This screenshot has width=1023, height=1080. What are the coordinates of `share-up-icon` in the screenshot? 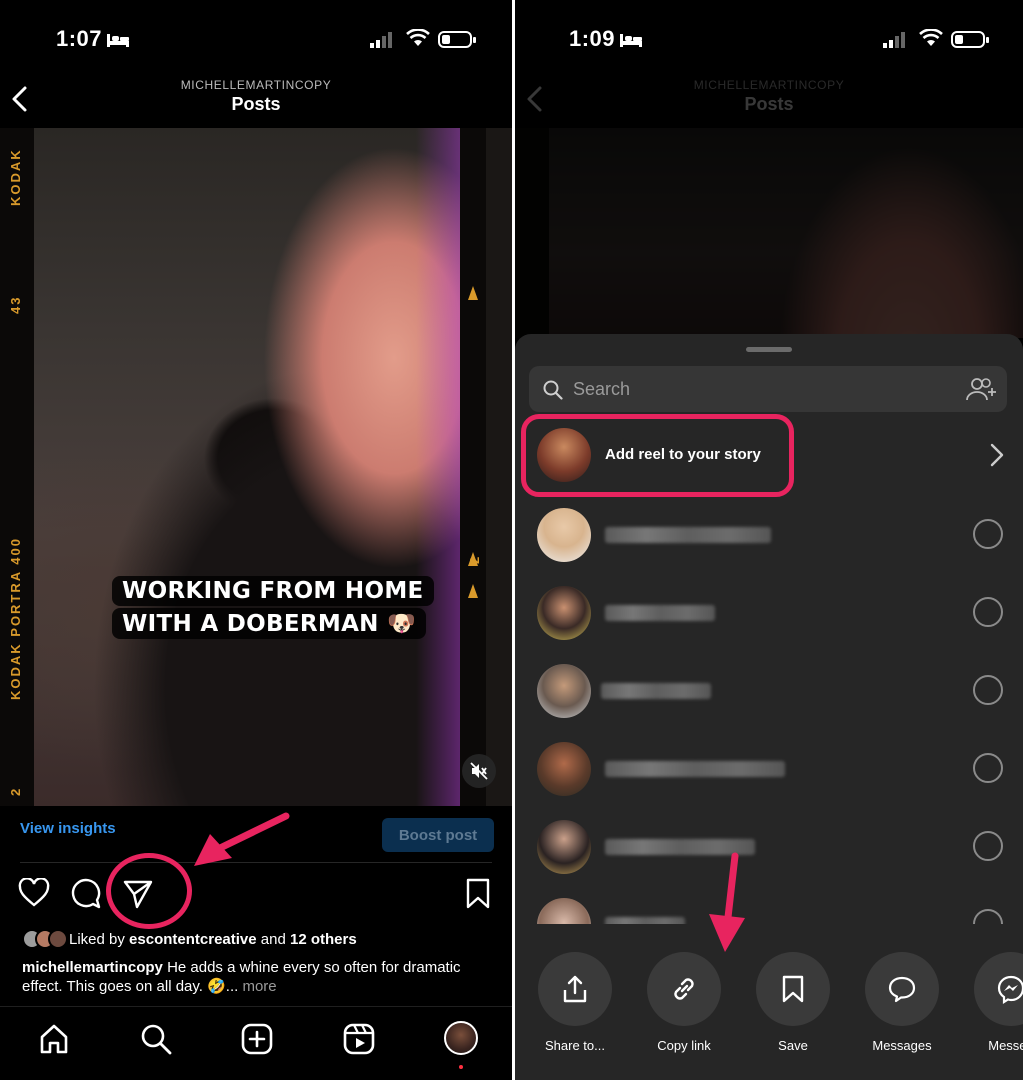 It's located at (575, 989).